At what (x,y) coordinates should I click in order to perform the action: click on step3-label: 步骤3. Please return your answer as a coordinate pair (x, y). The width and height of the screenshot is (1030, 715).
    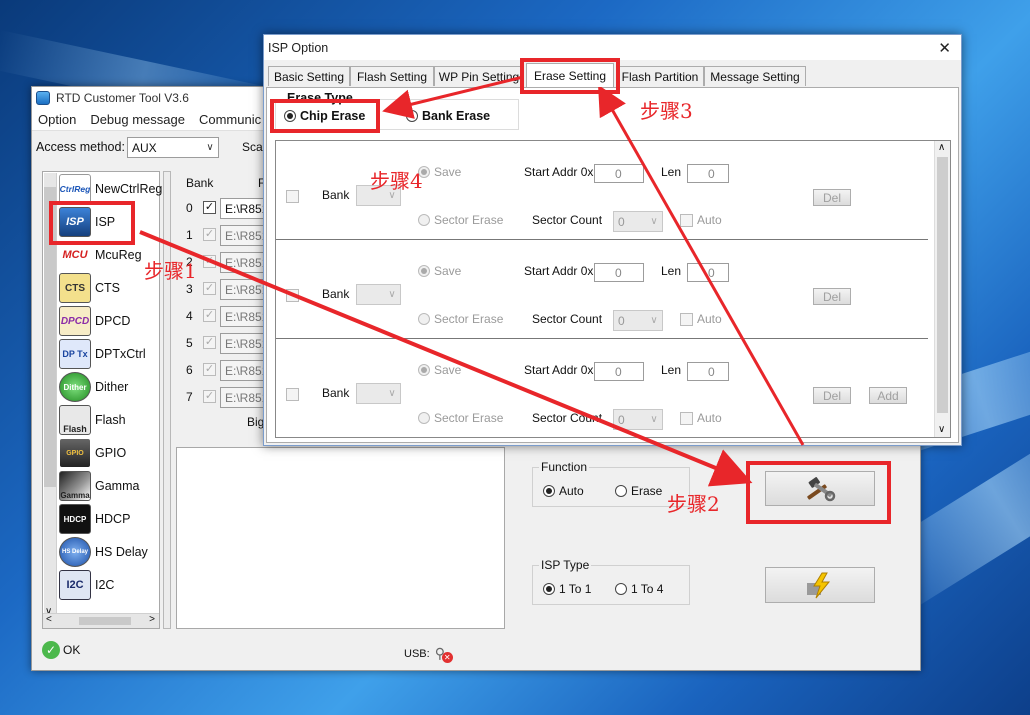
    Looking at the image, I should click on (666, 111).